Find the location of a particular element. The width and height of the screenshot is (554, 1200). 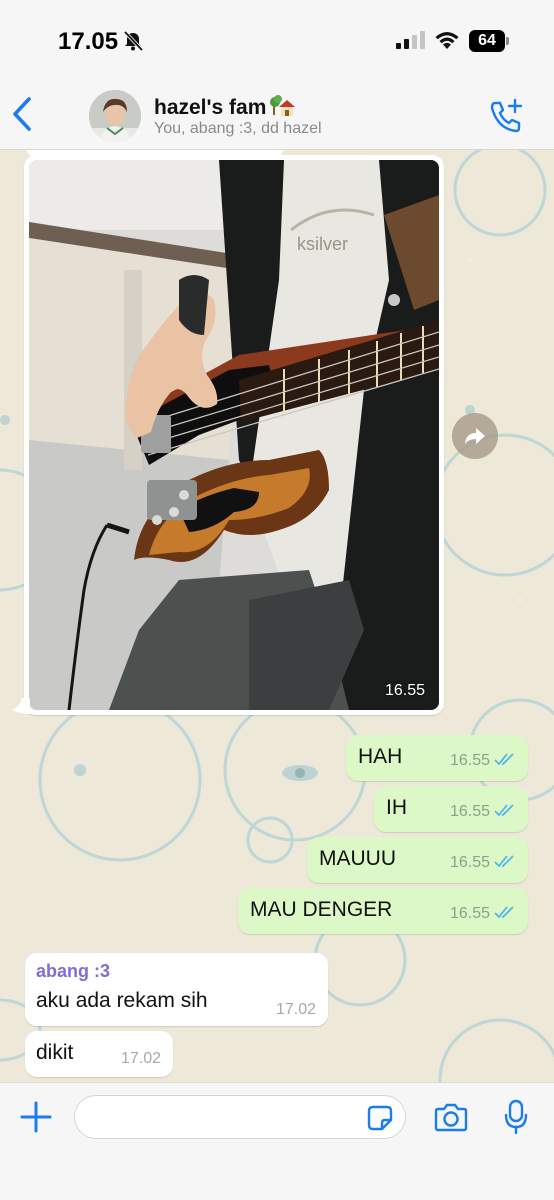

composer-bar is located at coordinates (277, 1141).